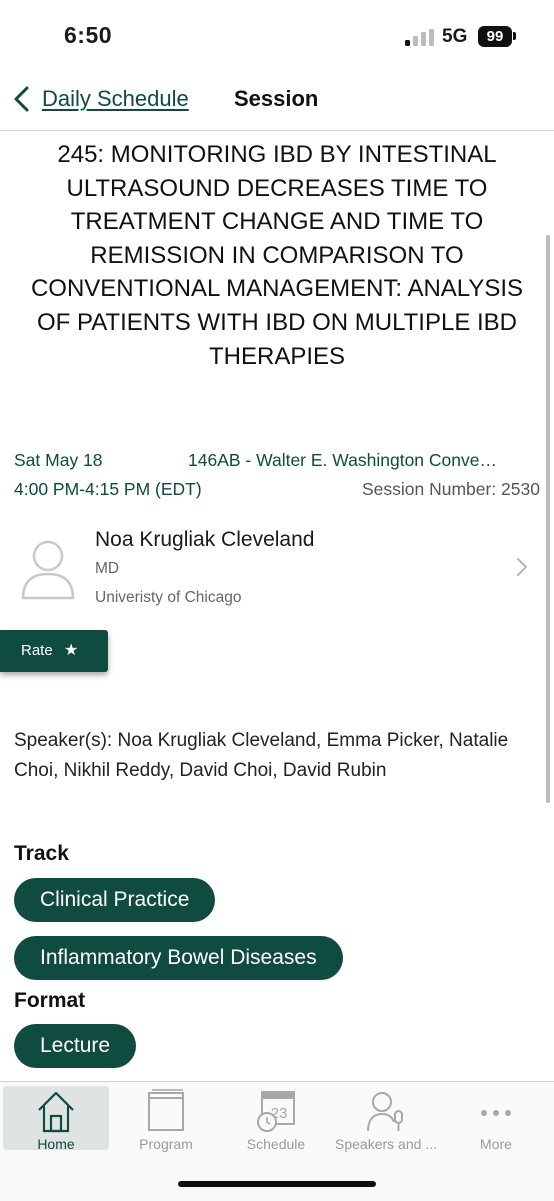 This screenshot has width=554, height=1201. I want to click on page-title: Session, so click(276, 98).